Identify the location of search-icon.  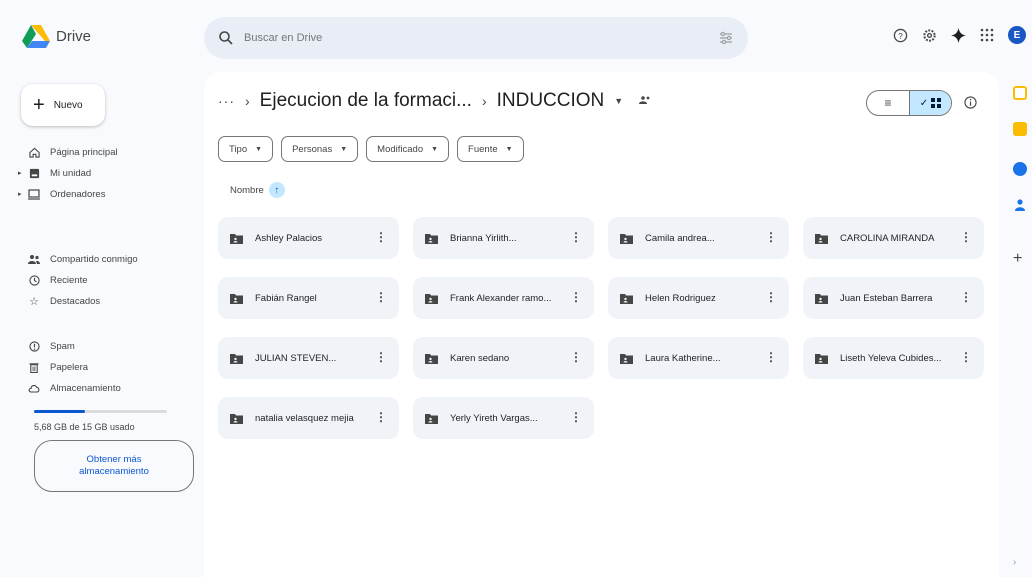
(226, 38).